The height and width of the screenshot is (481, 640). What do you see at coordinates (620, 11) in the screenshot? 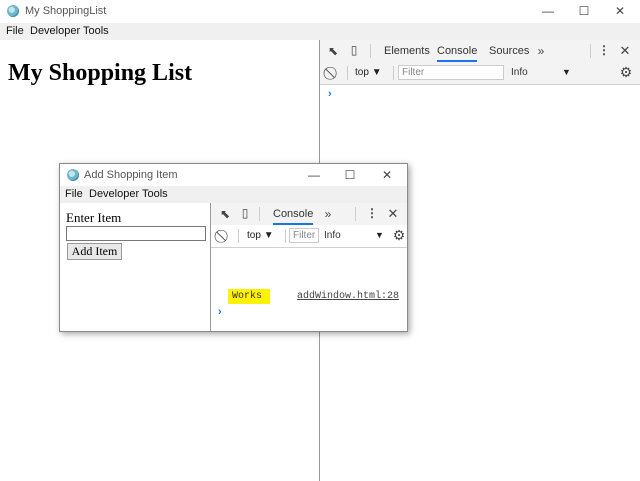
I see `close-button: ✕` at bounding box center [620, 11].